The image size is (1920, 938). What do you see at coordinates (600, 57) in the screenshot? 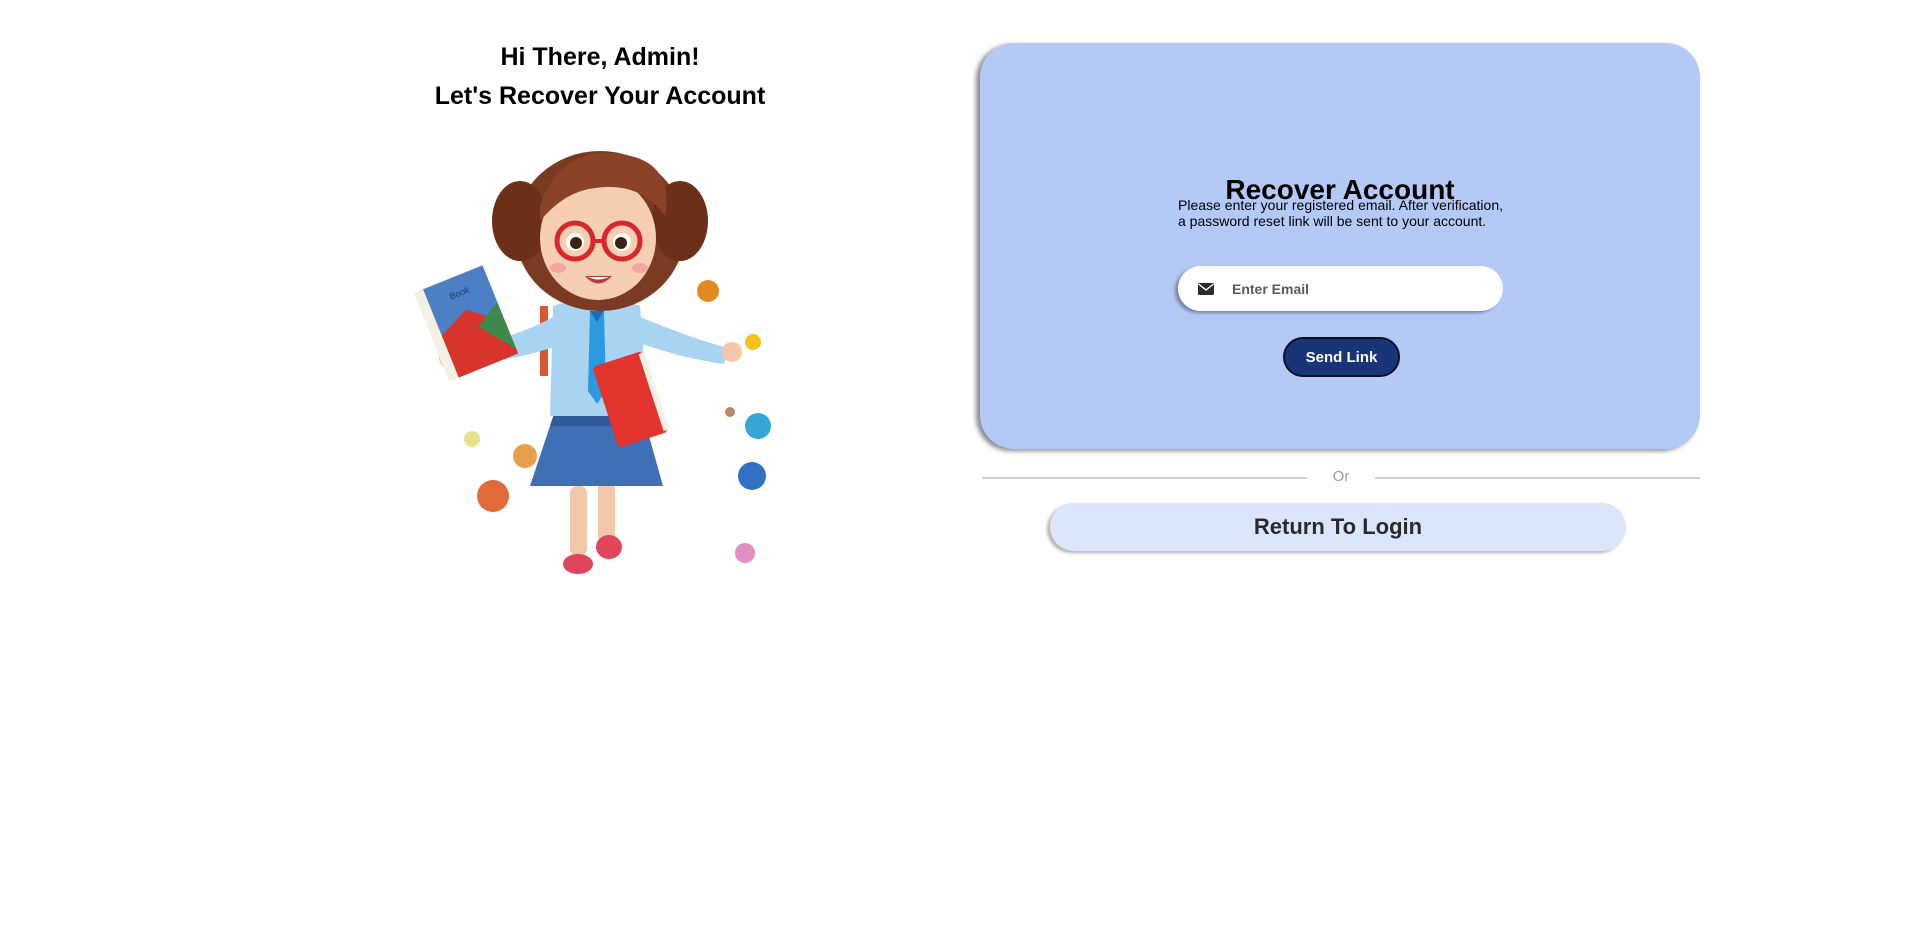
I see `greeting-title: Hi There, Admin!` at bounding box center [600, 57].